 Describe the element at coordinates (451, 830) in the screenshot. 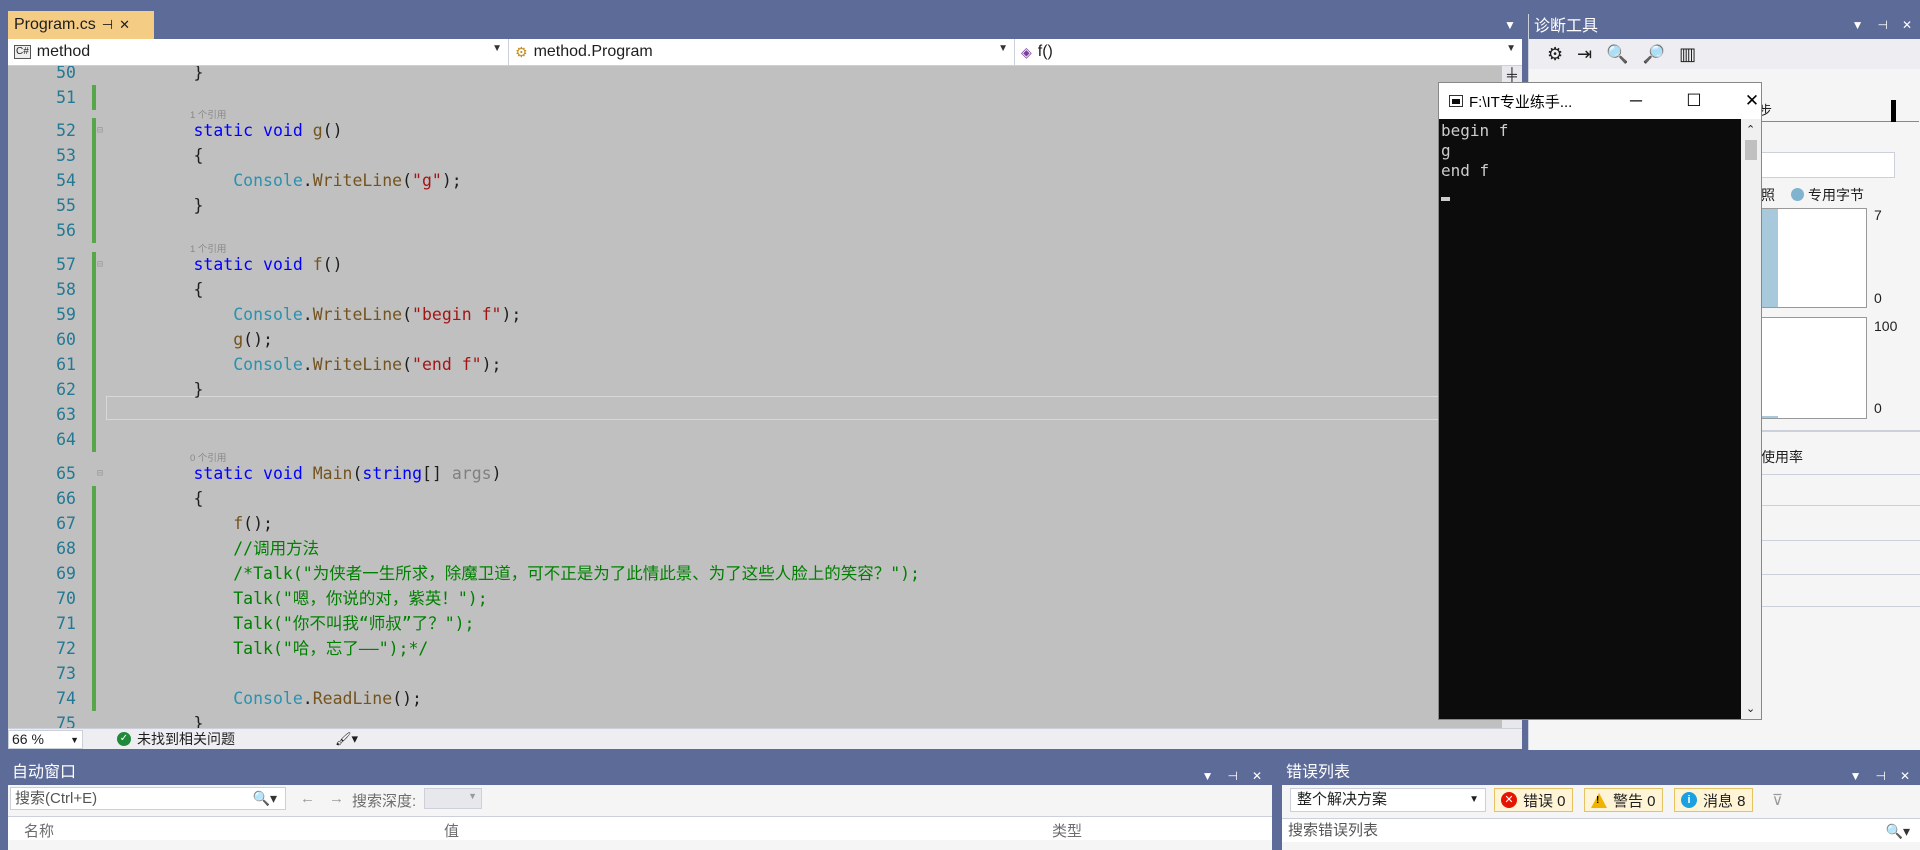

I see `column-value: 值` at that location.